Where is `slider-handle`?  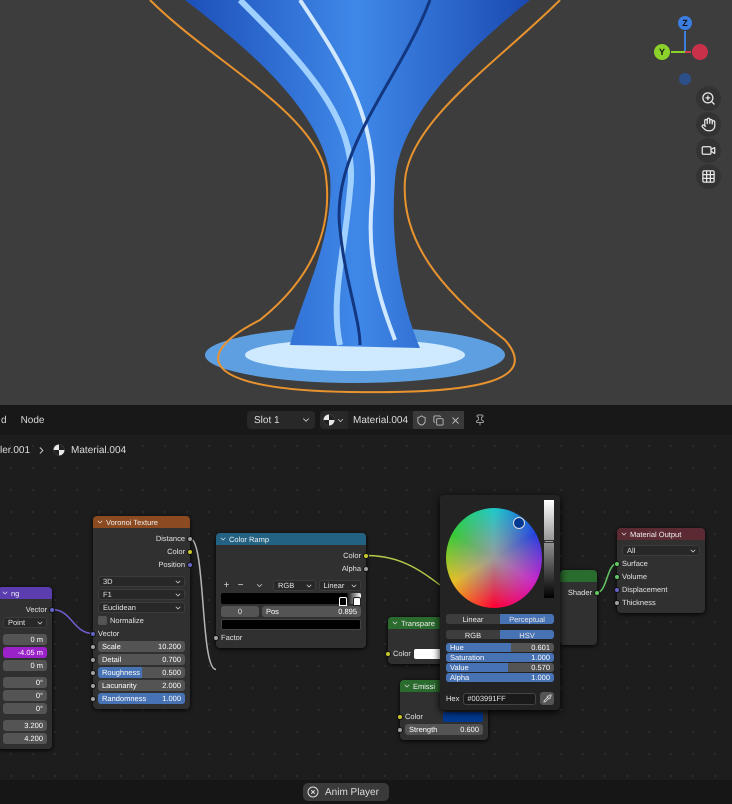
slider-handle is located at coordinates (549, 542).